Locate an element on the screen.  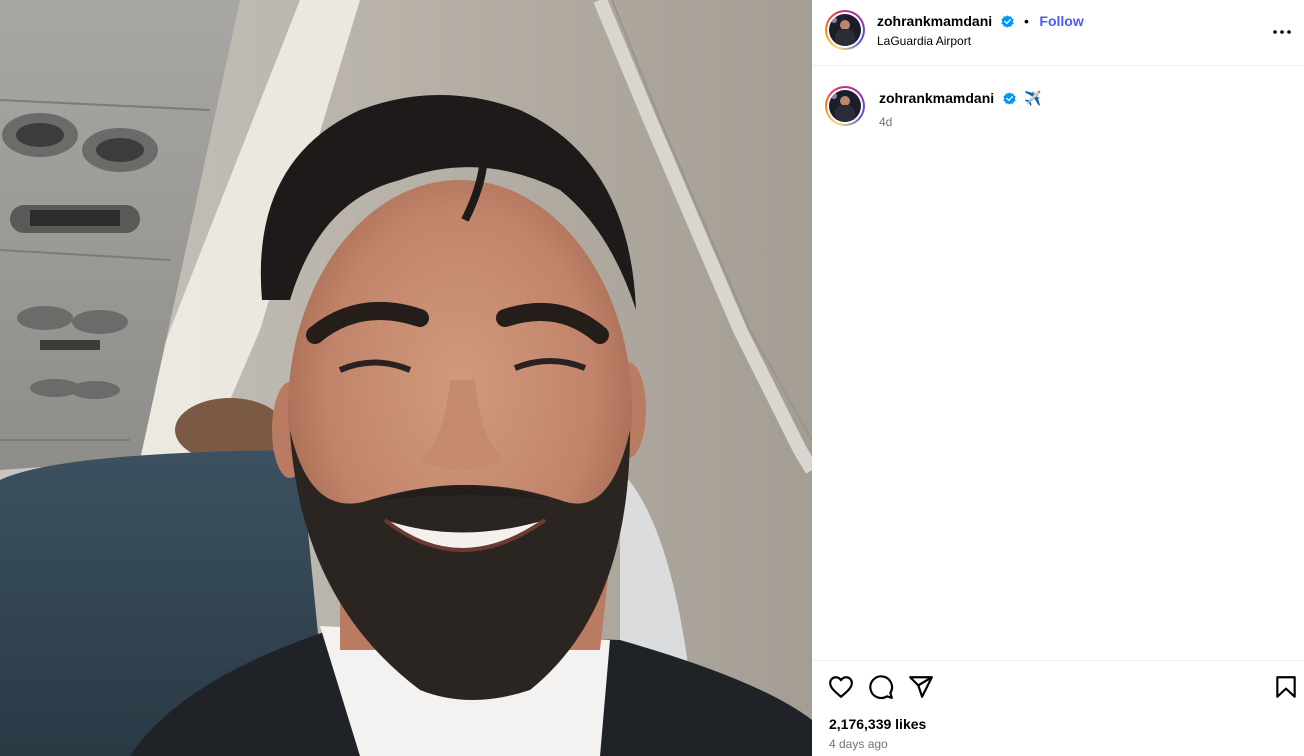
caption-avatar is located at coordinates (845, 106).